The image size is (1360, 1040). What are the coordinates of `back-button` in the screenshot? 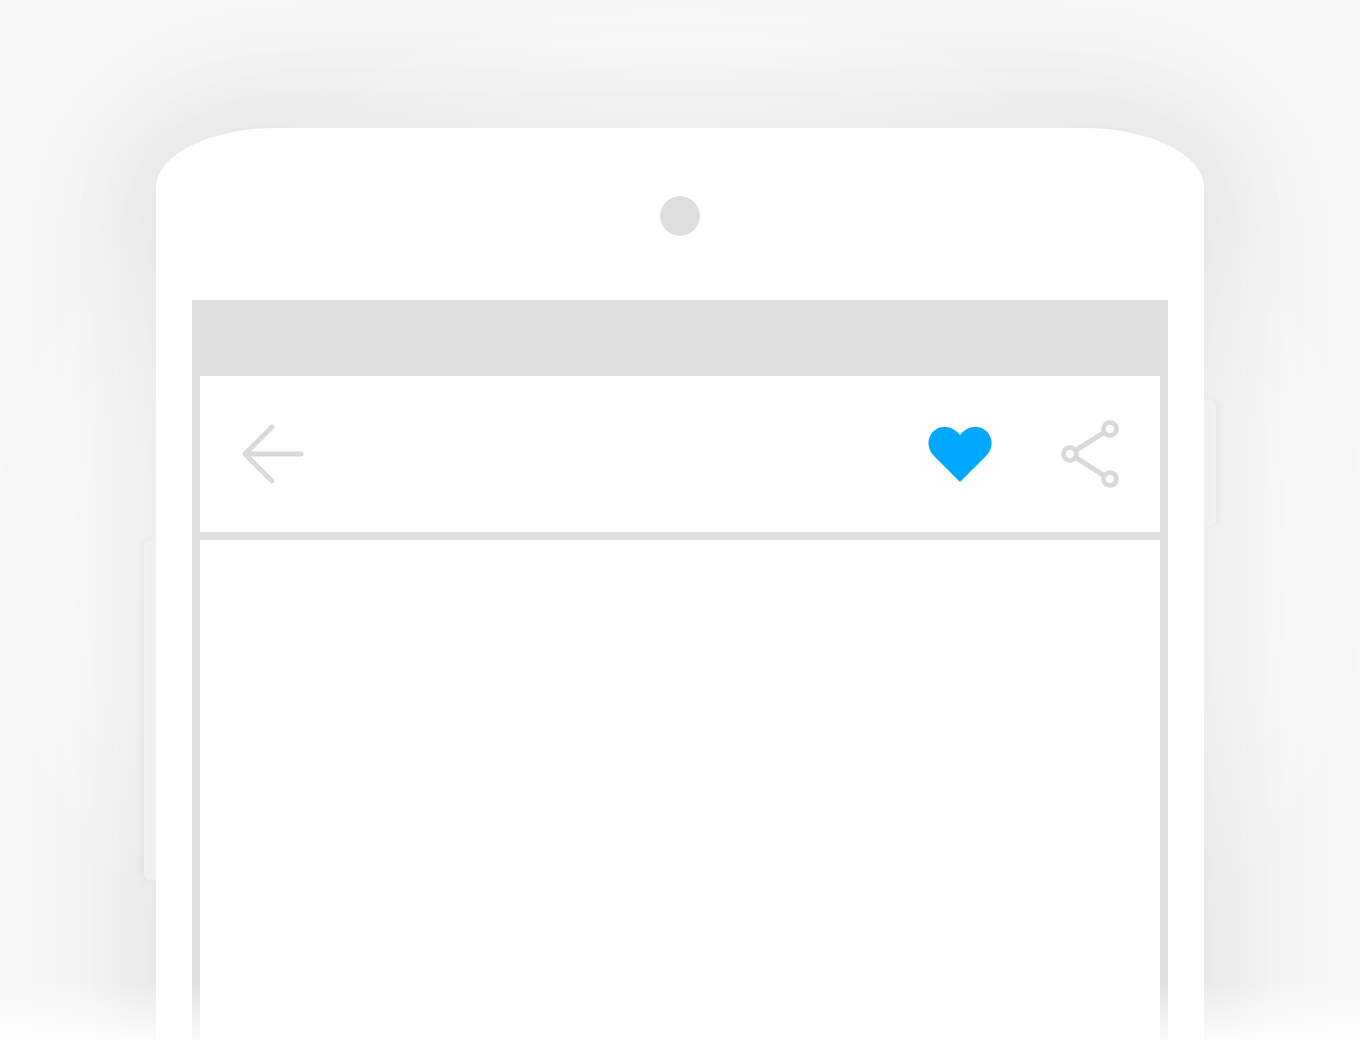 It's located at (272, 454).